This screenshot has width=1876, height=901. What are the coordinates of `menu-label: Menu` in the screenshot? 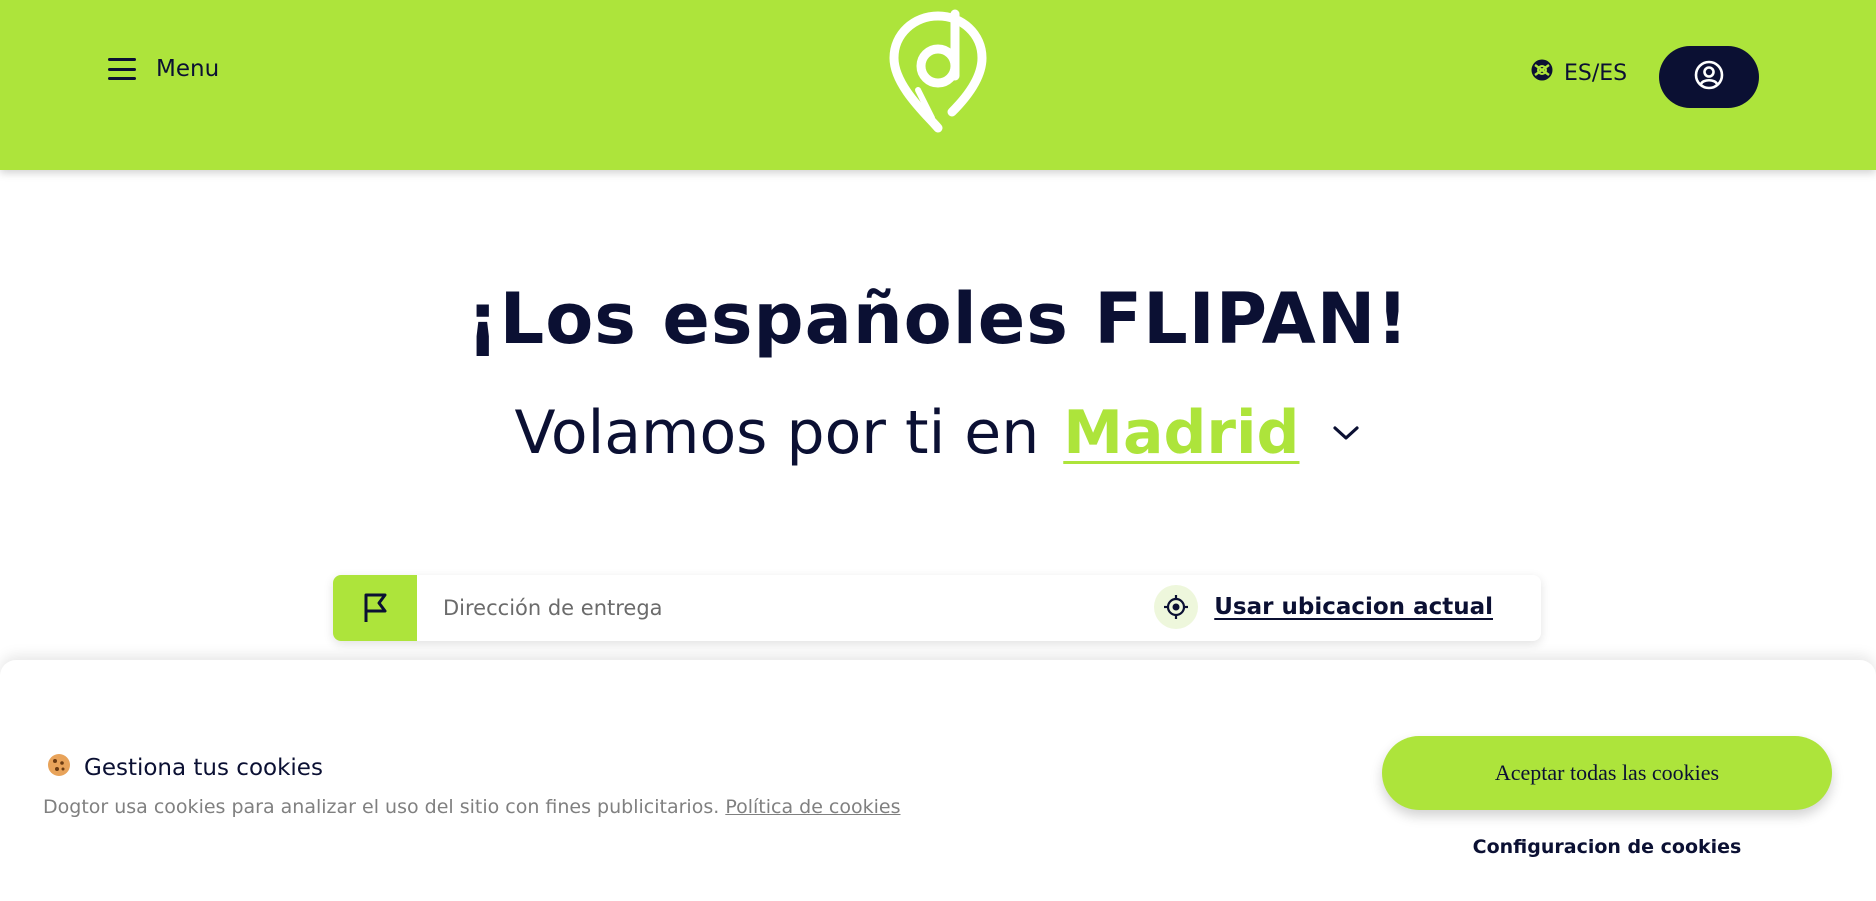 It's located at (188, 69).